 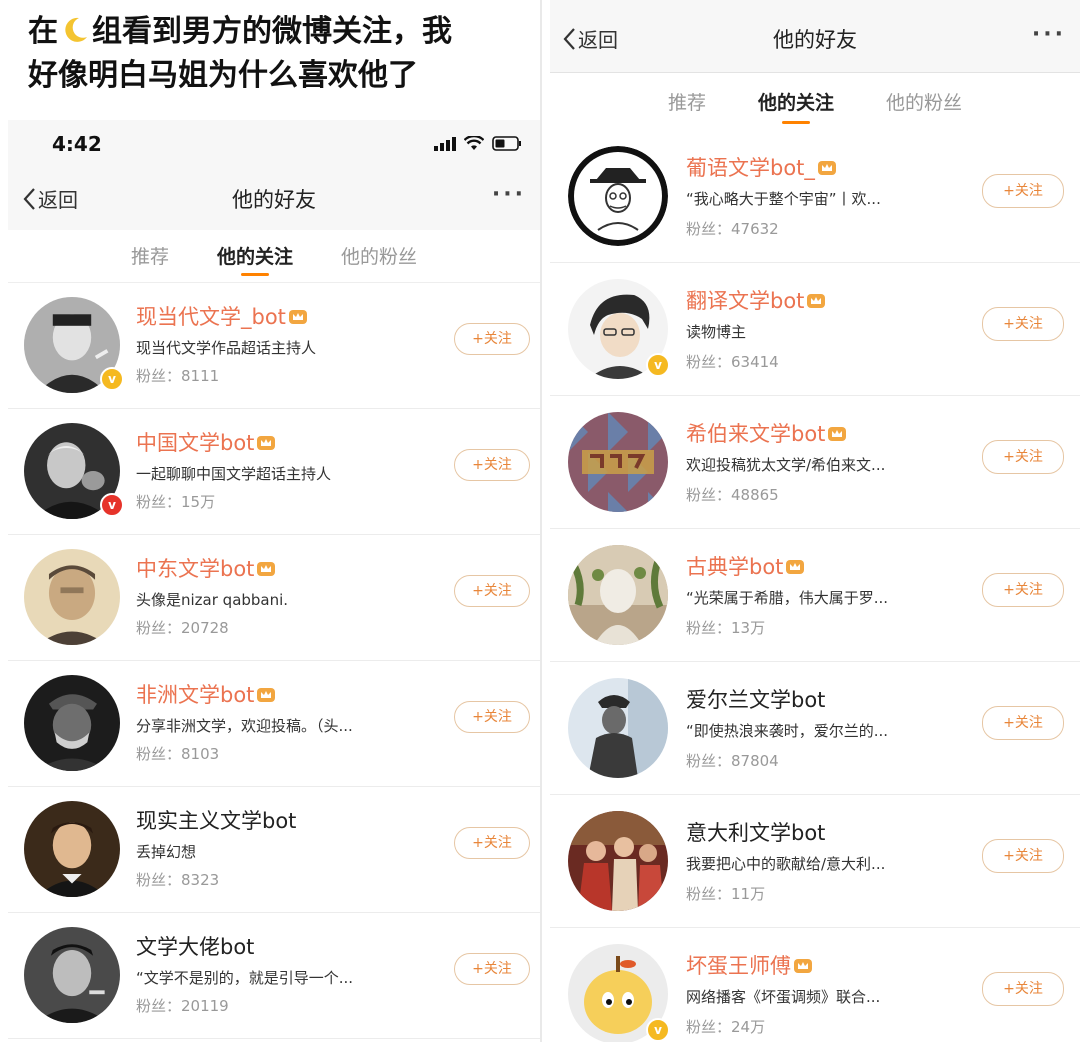 What do you see at coordinates (272, 31) in the screenshot?
I see `caption-line1-after: 组看到男方的微博关注，我` at bounding box center [272, 31].